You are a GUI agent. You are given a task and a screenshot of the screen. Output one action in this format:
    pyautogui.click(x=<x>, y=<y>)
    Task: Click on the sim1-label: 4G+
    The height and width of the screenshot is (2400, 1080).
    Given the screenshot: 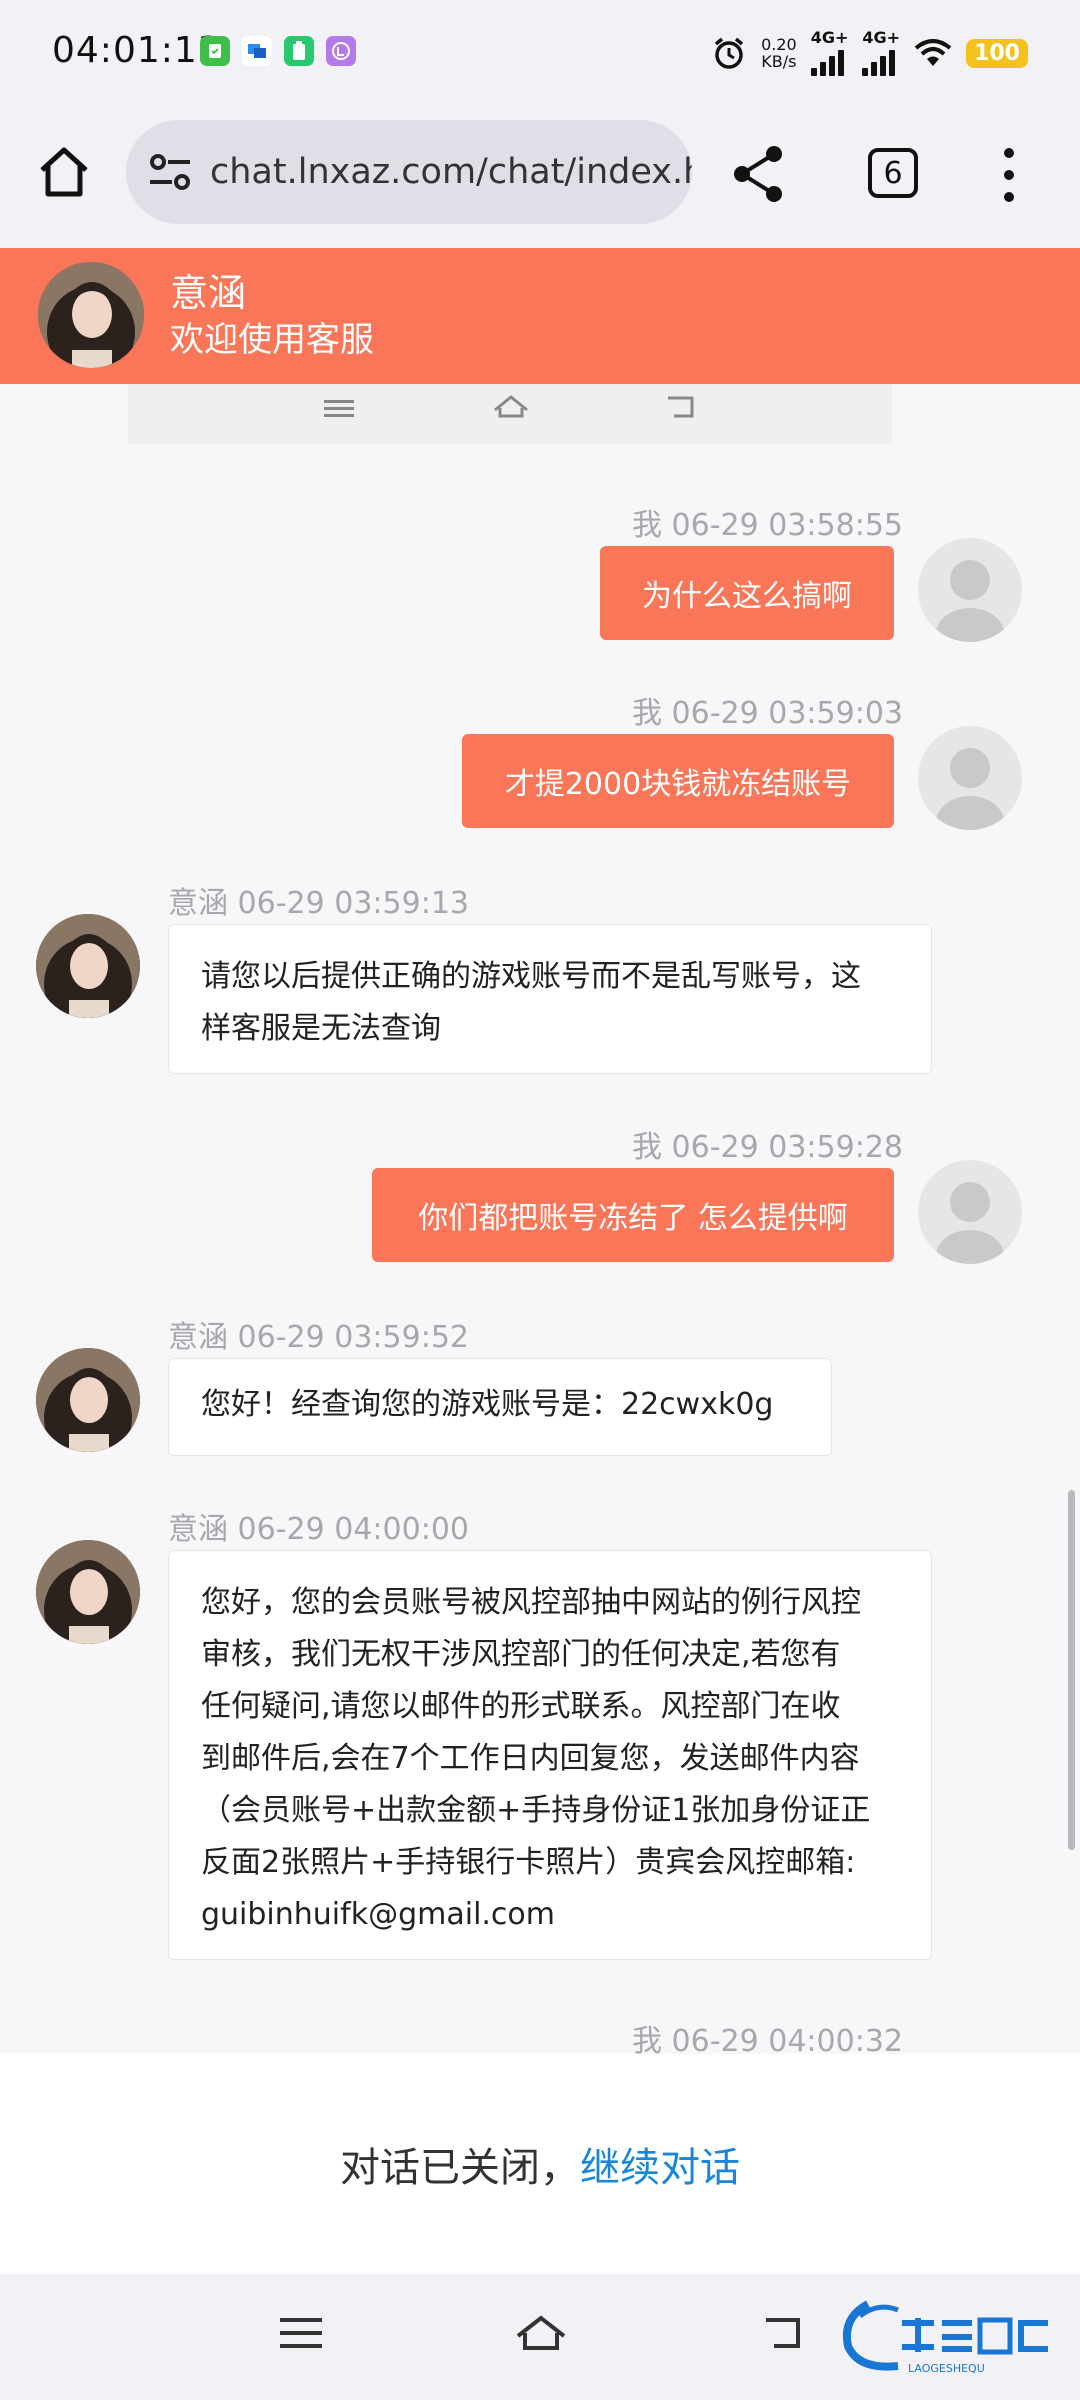 What is the action you would take?
    pyautogui.click(x=829, y=37)
    